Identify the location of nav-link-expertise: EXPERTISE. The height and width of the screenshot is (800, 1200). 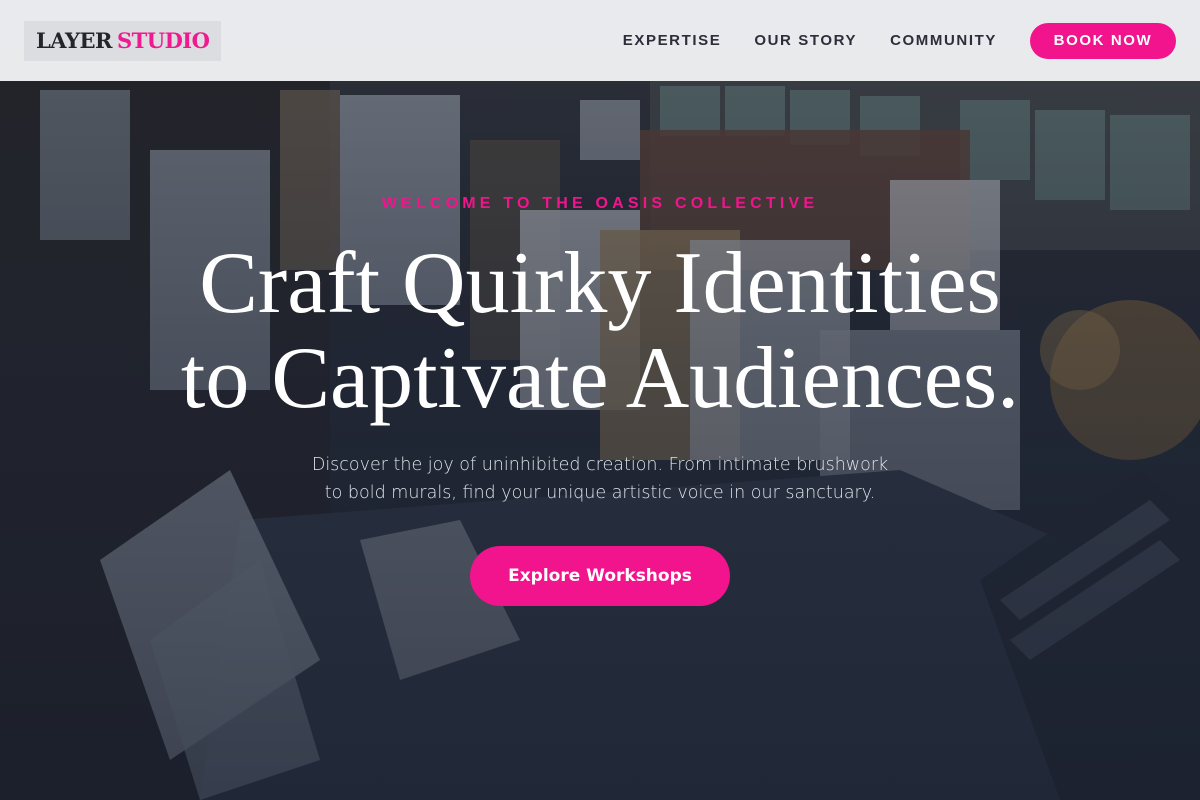
(672, 40).